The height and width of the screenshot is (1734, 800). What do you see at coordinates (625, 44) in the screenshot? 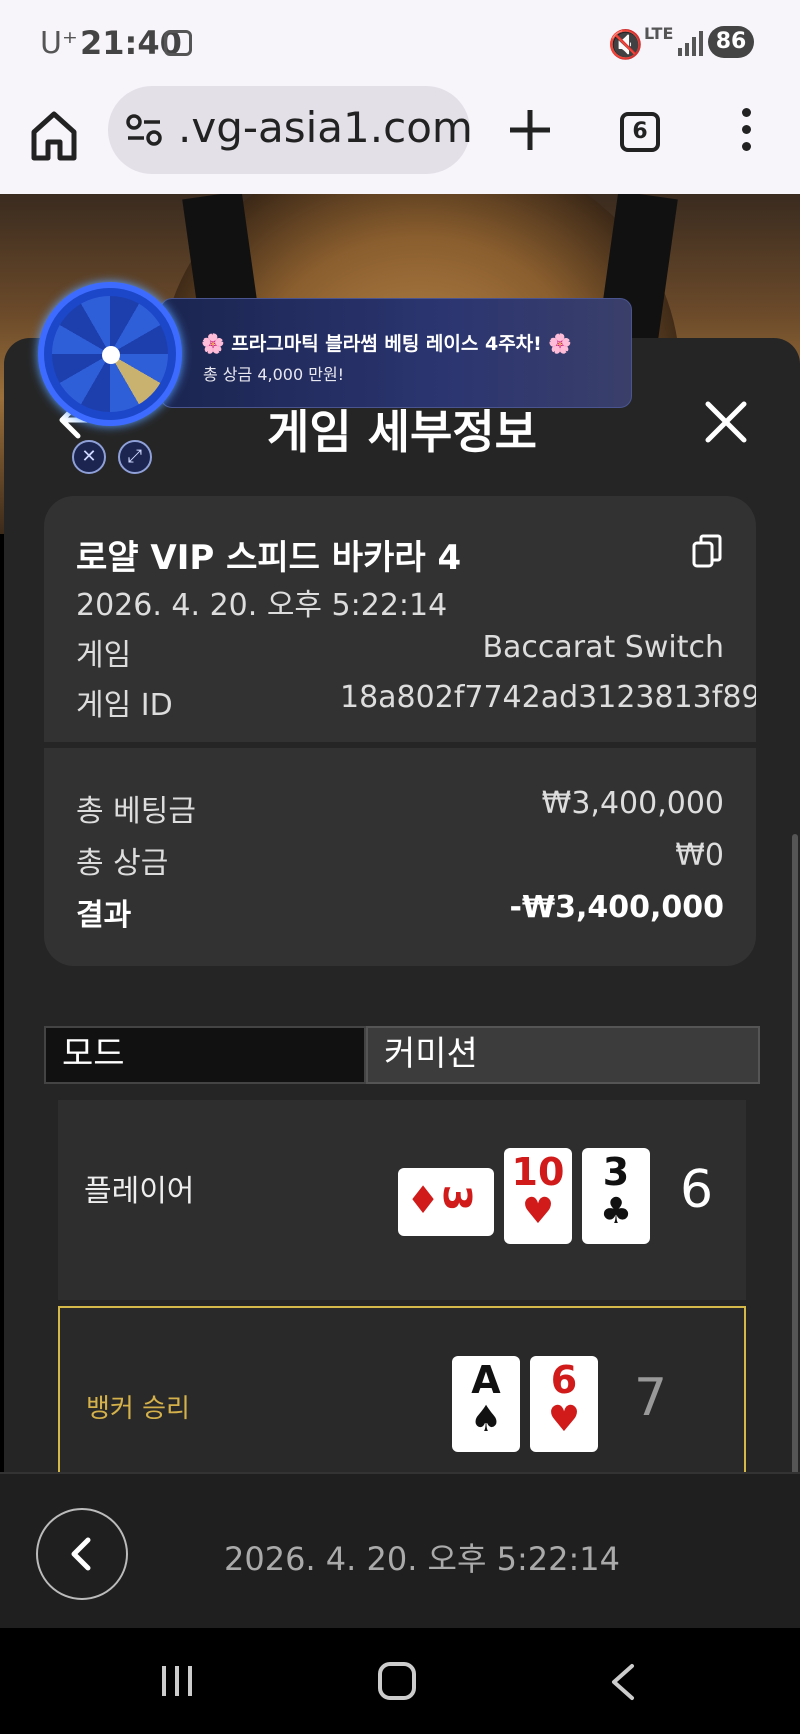
I see `mute-icon: 🔇` at bounding box center [625, 44].